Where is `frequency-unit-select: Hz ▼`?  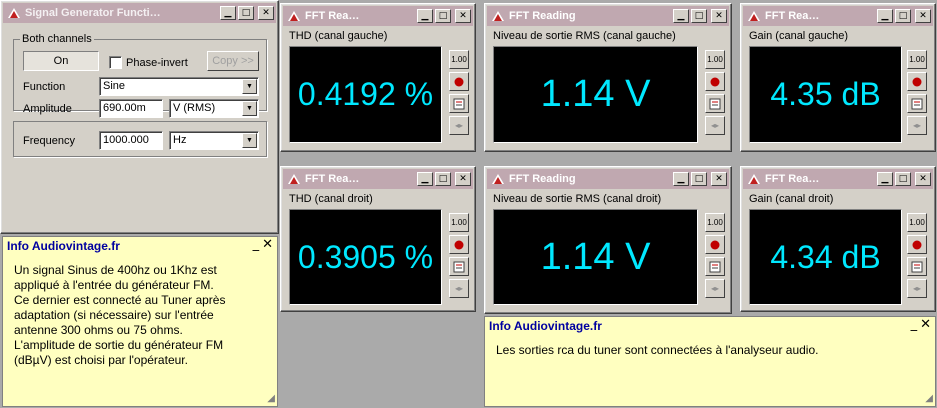 frequency-unit-select: Hz ▼ is located at coordinates (214, 140).